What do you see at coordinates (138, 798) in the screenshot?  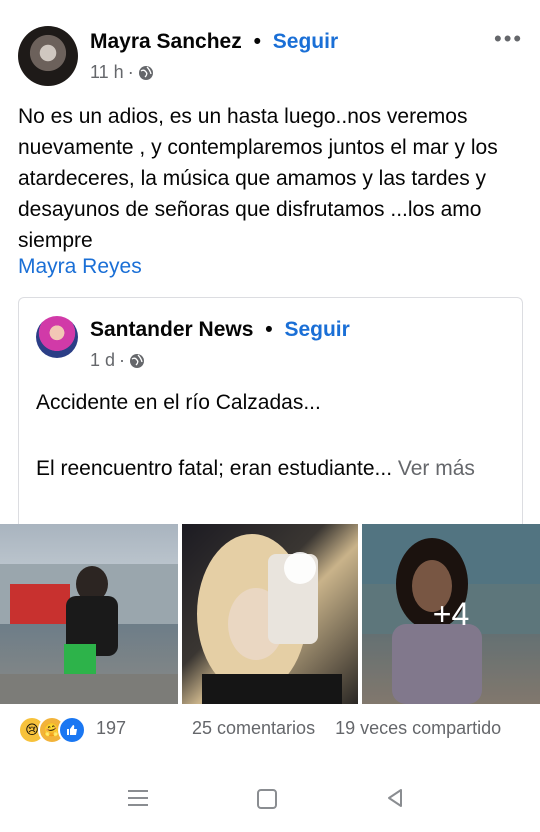 I see `nav-menu-icon` at bounding box center [138, 798].